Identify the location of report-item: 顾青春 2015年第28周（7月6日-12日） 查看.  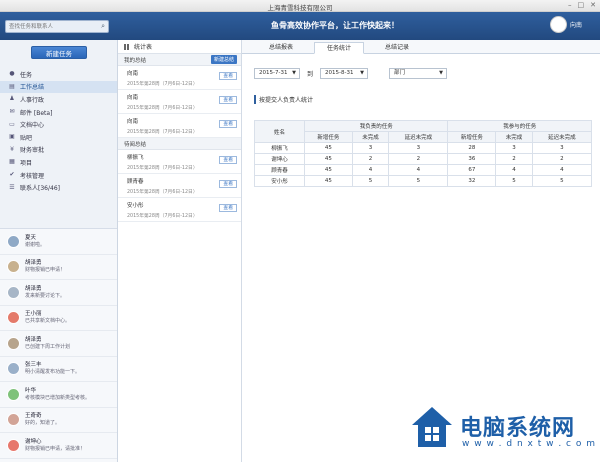
(179, 186).